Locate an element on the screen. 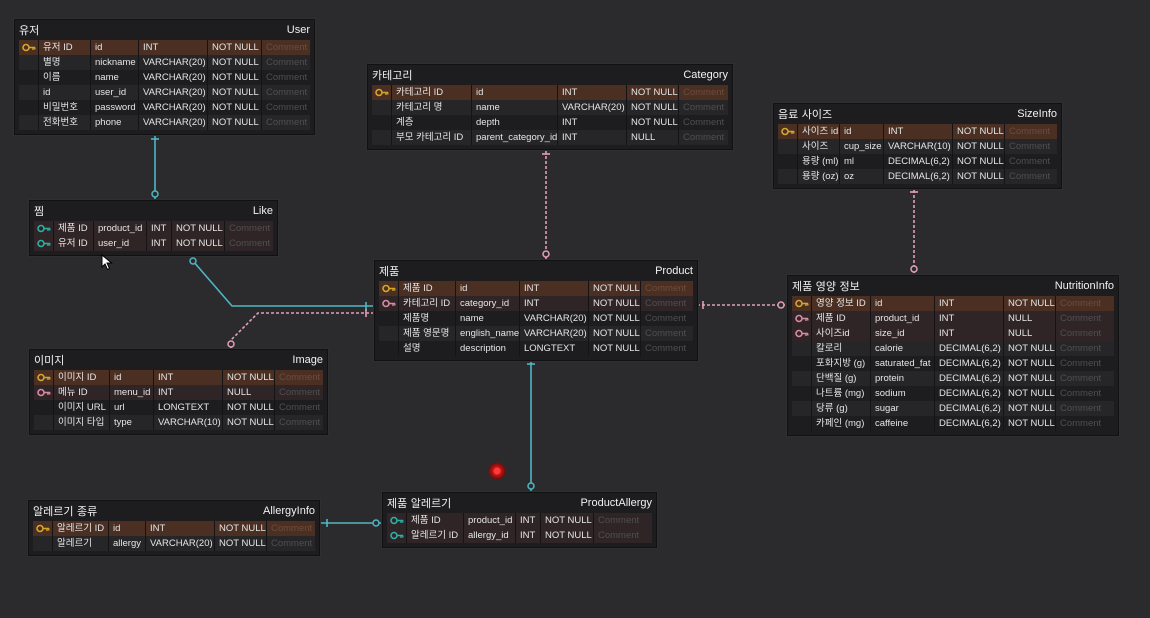 Image resolution: width=1150 pixels, height=618 pixels. column-row: 사이즈 cup_size VARCHAR(10) NOT NULL Comment is located at coordinates (917, 146).